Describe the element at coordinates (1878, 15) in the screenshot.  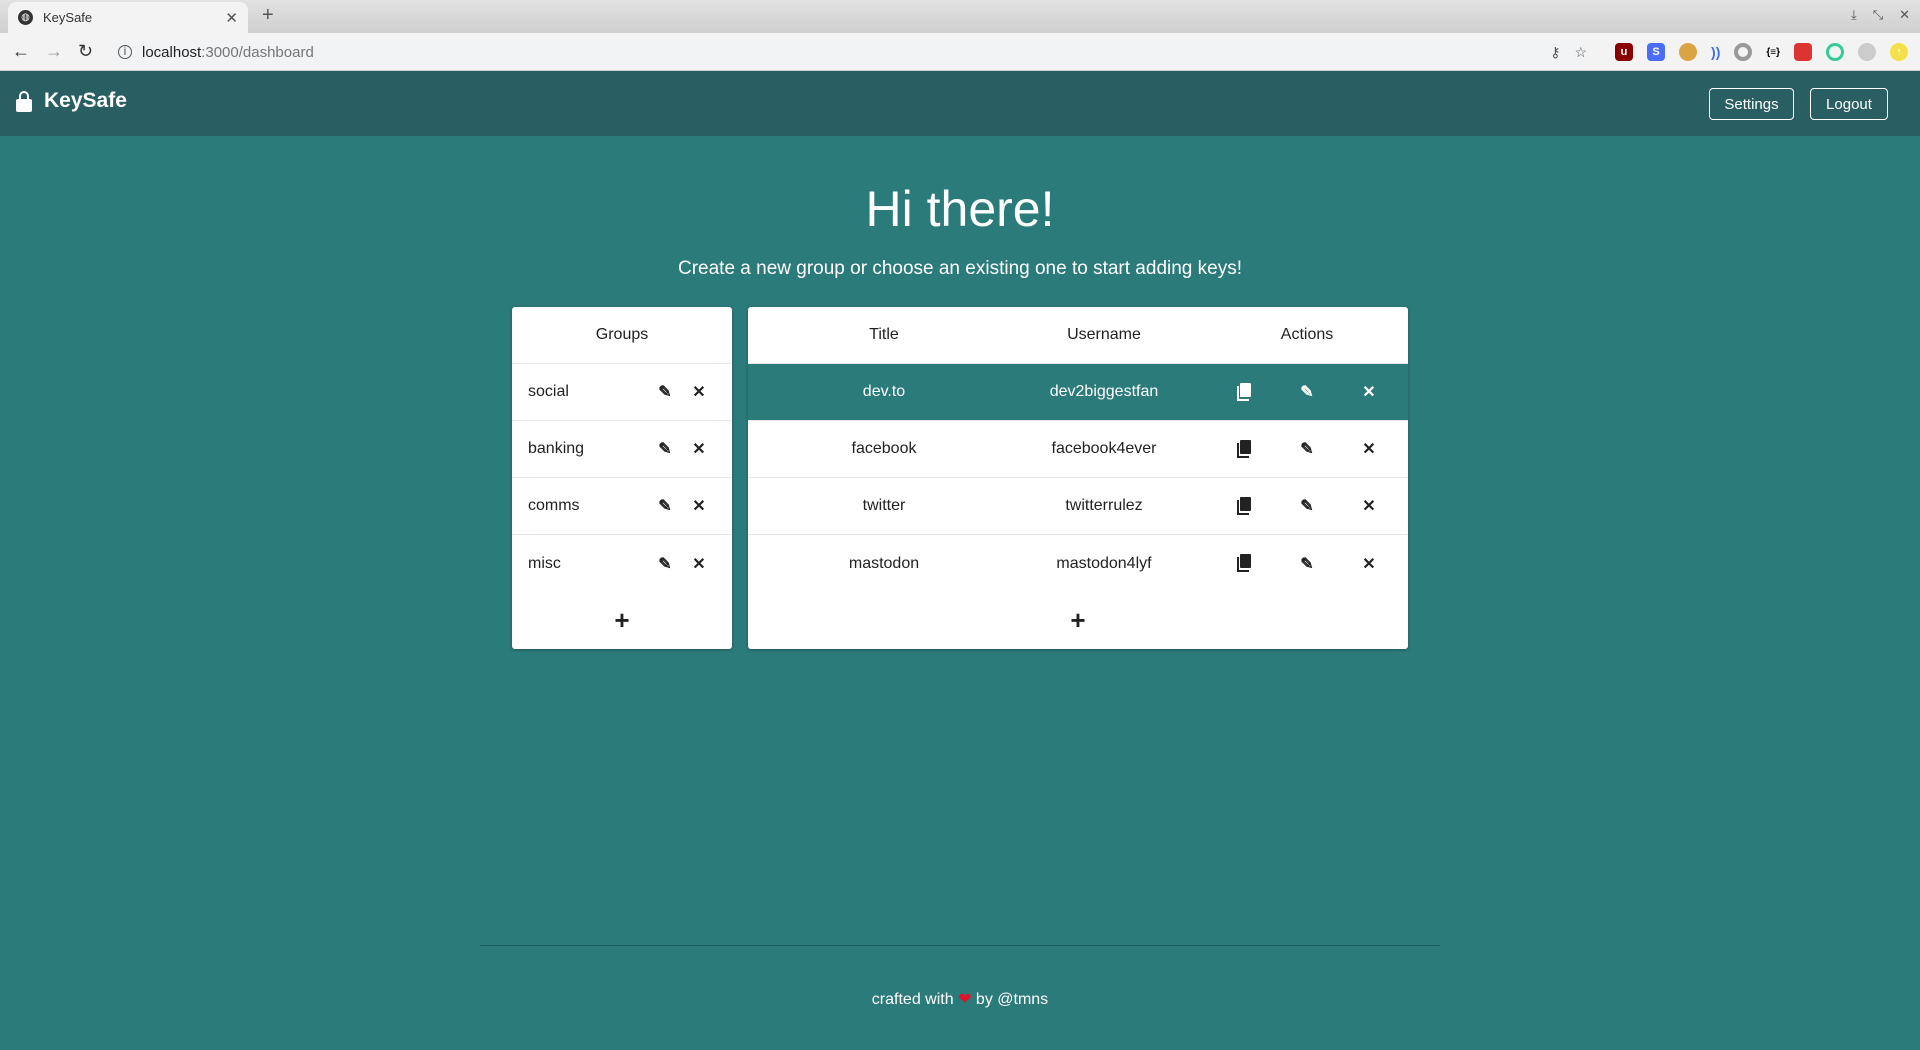
I see `restore-icon: ⤡` at that location.